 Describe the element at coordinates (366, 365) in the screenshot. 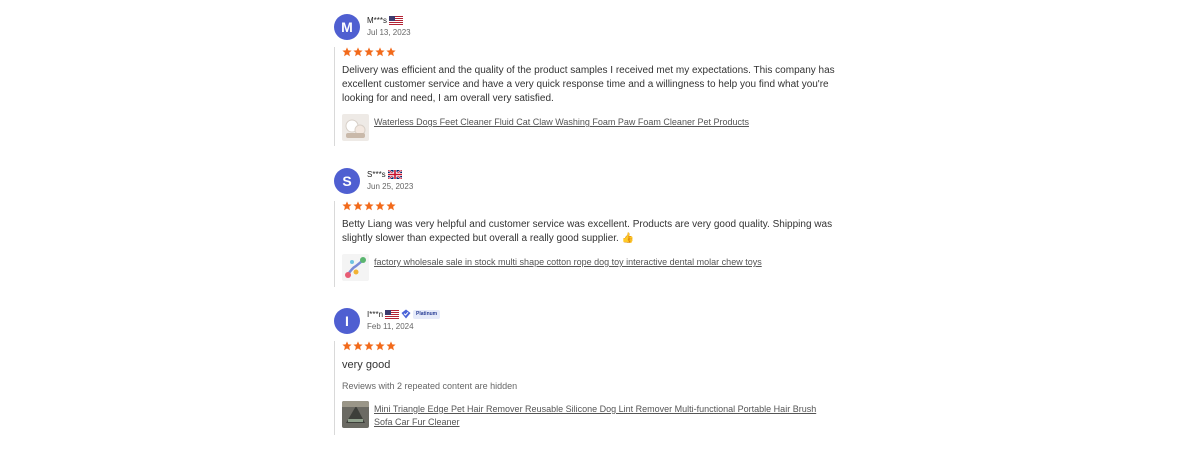

I see `review-text: very good` at that location.